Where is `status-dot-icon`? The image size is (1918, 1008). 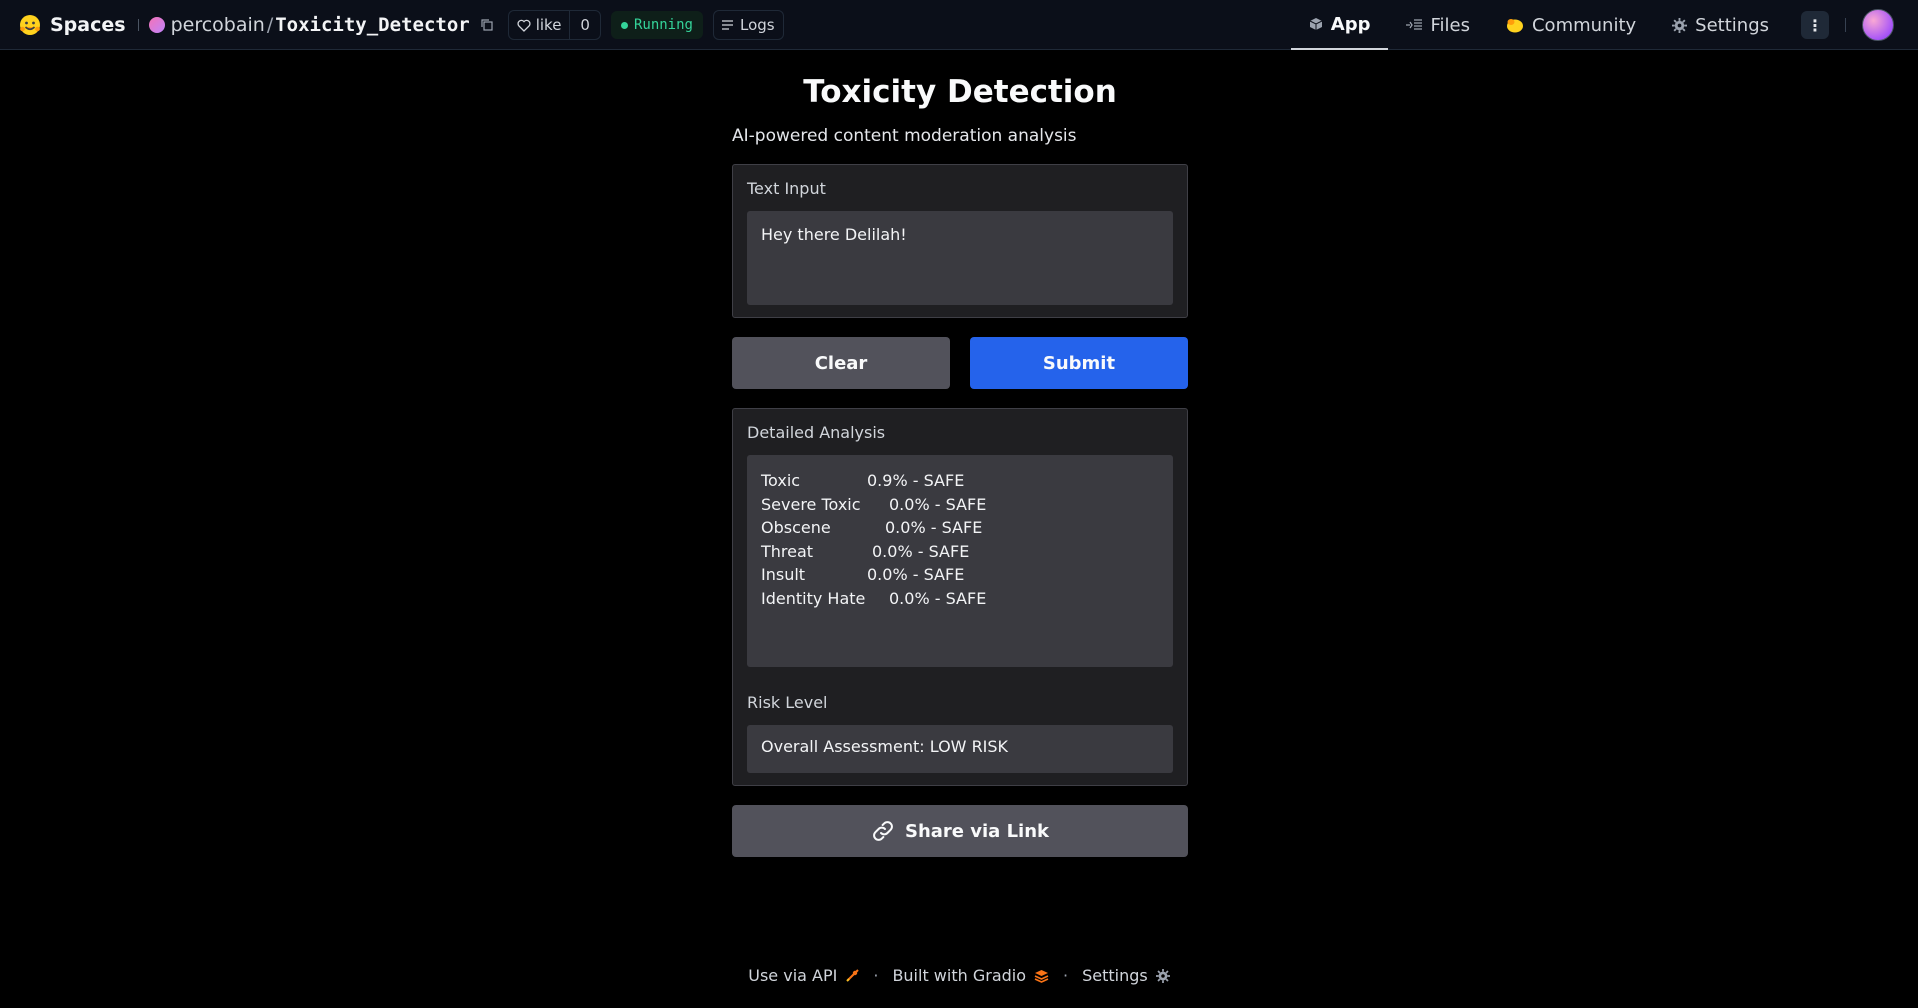
status-dot-icon is located at coordinates (624, 25).